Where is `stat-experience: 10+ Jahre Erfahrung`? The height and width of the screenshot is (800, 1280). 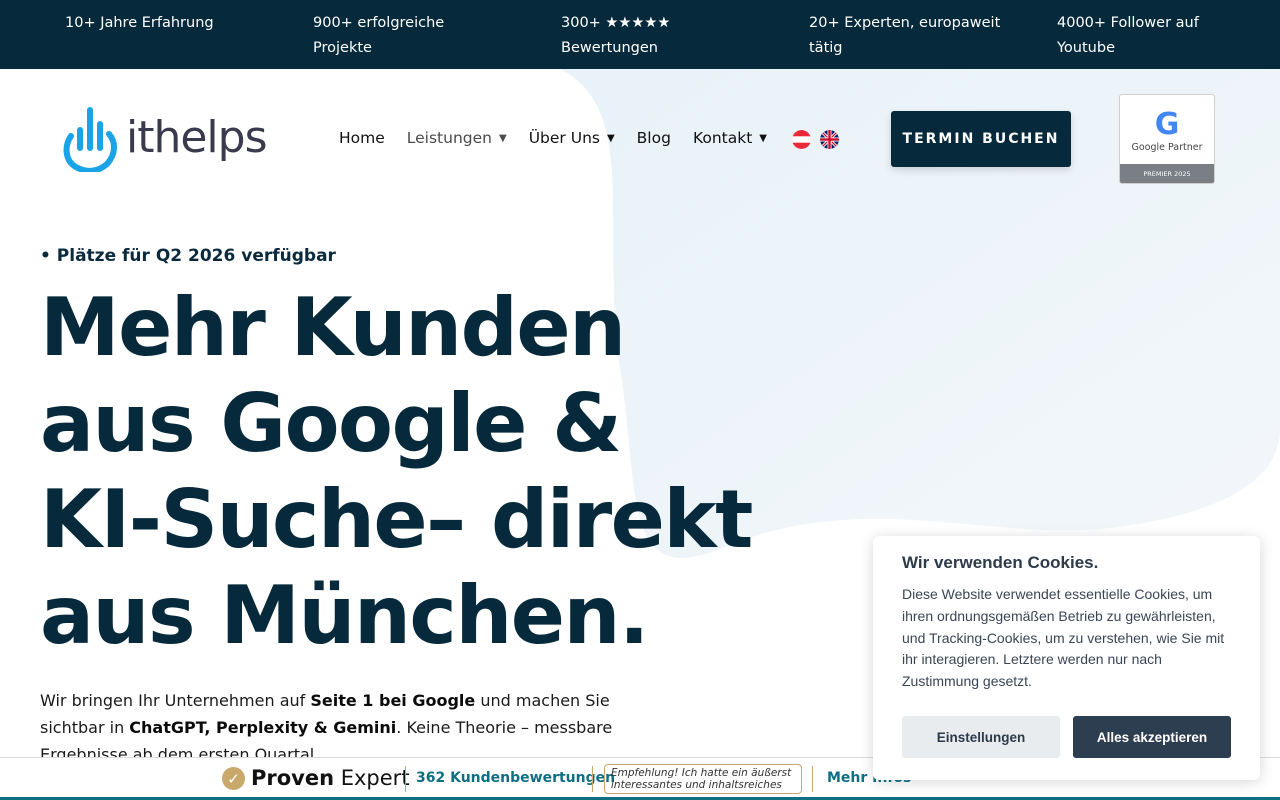 stat-experience: 10+ Jahre Erfahrung is located at coordinates (139, 23).